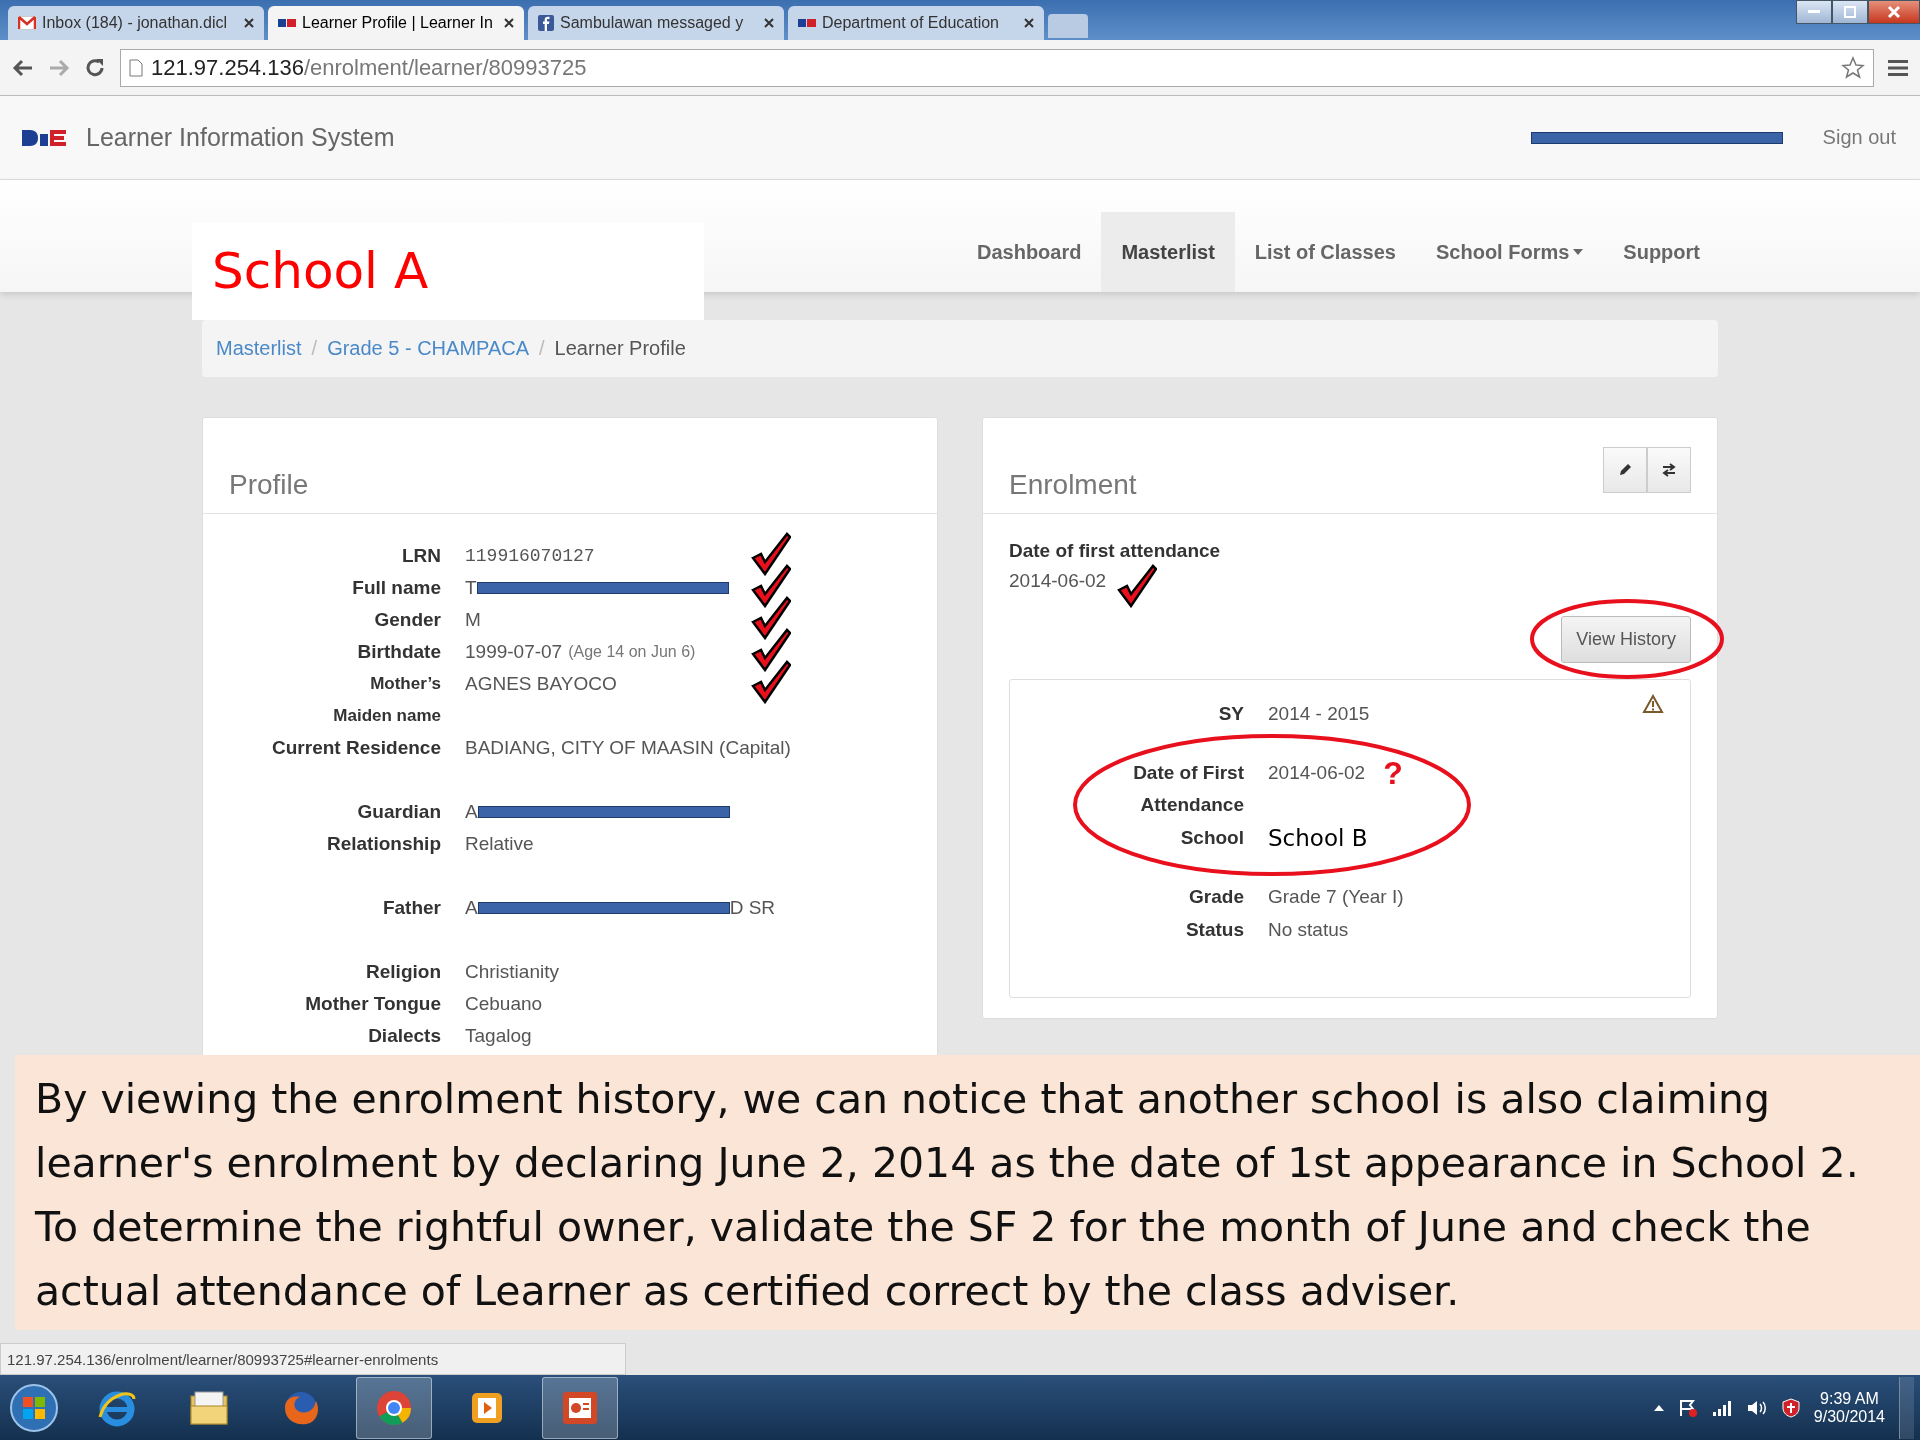 Image resolution: width=1920 pixels, height=1440 pixels. I want to click on field-label: Relationship, so click(383, 844).